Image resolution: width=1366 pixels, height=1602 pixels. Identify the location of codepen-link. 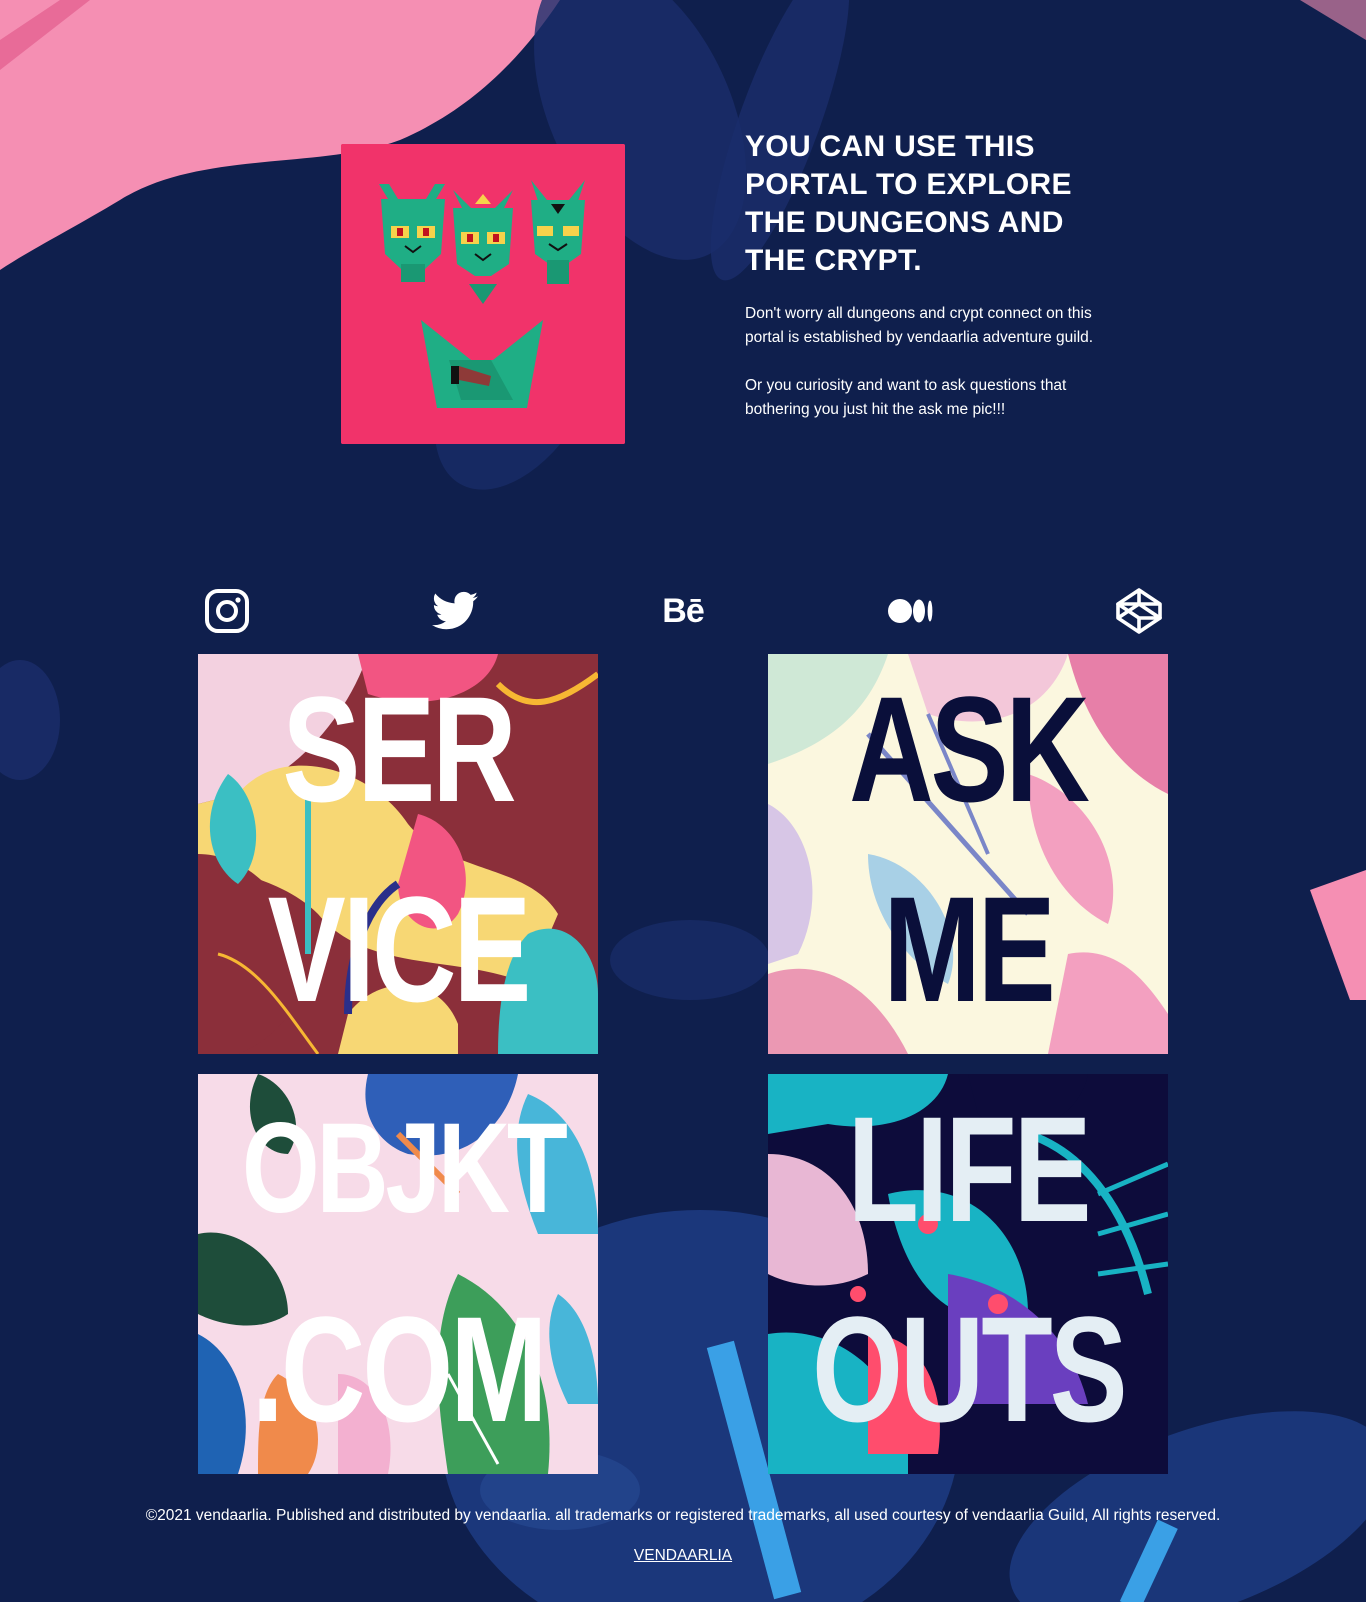
(1139, 611).